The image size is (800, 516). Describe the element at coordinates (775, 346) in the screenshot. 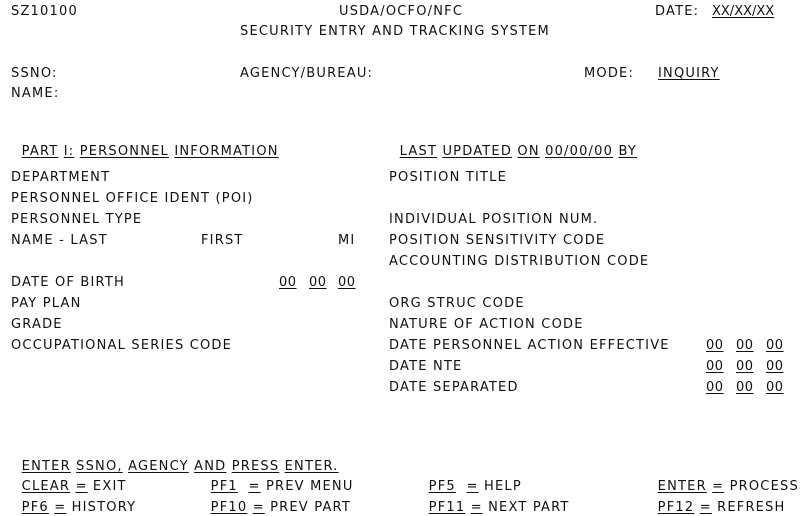

I see `date-action-effective-year: 00` at that location.